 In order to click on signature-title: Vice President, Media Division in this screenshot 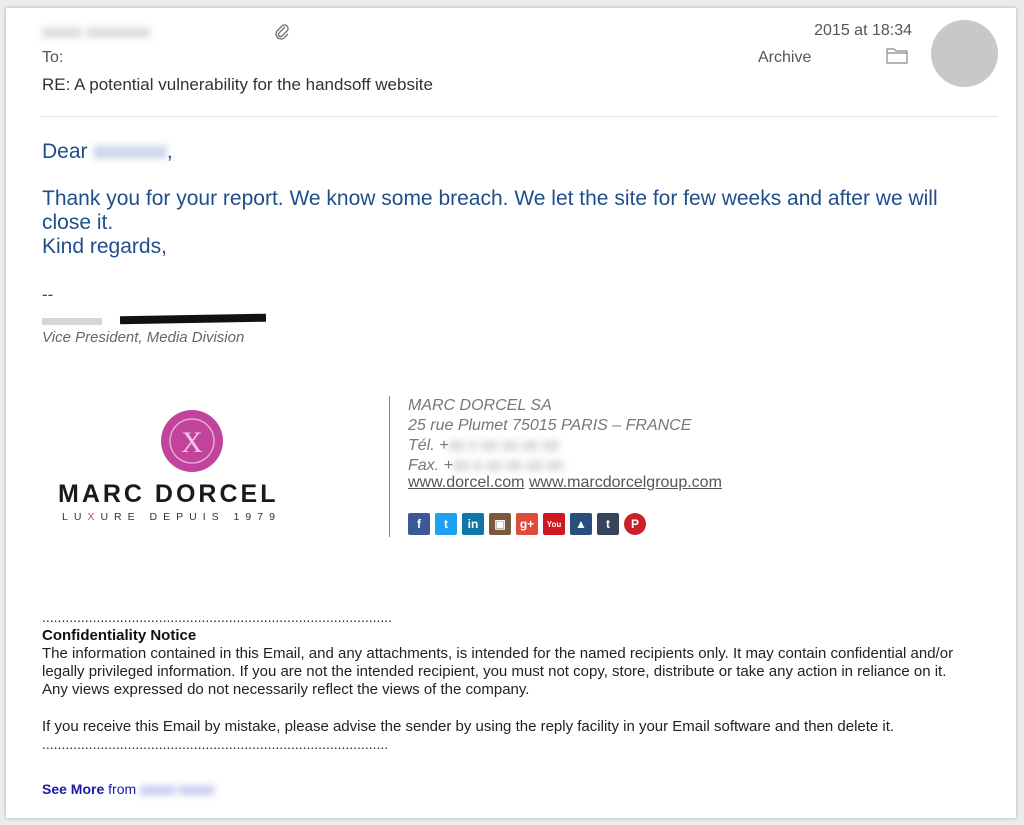, I will do `click(143, 337)`.